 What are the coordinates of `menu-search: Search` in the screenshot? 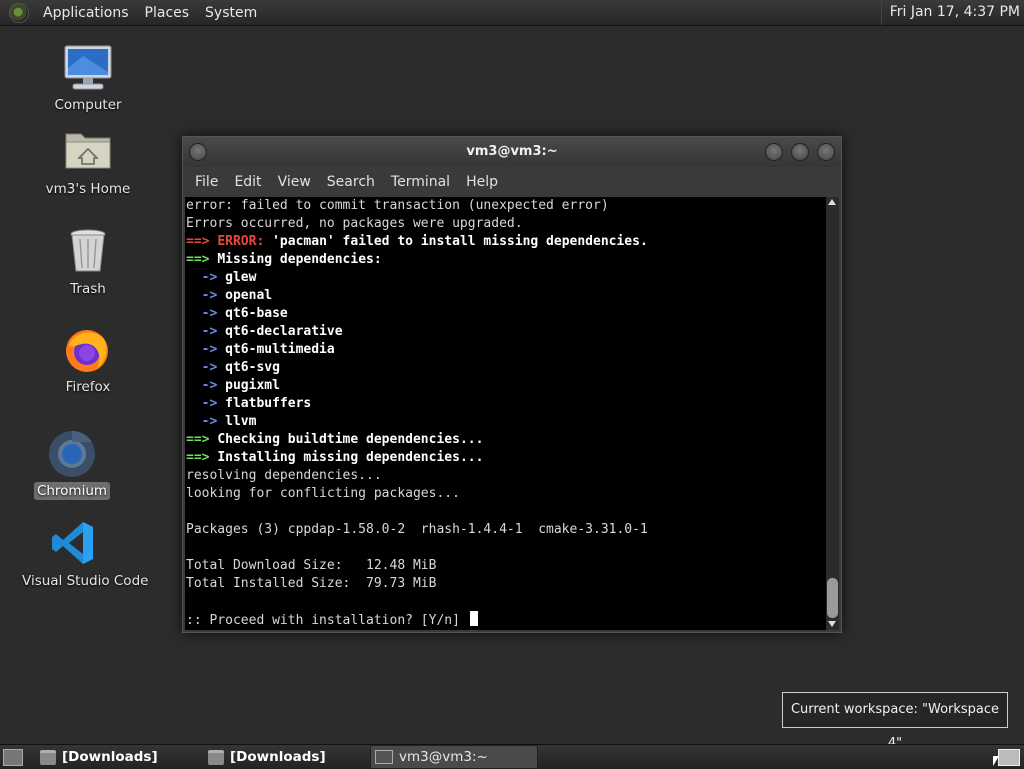 It's located at (351, 182).